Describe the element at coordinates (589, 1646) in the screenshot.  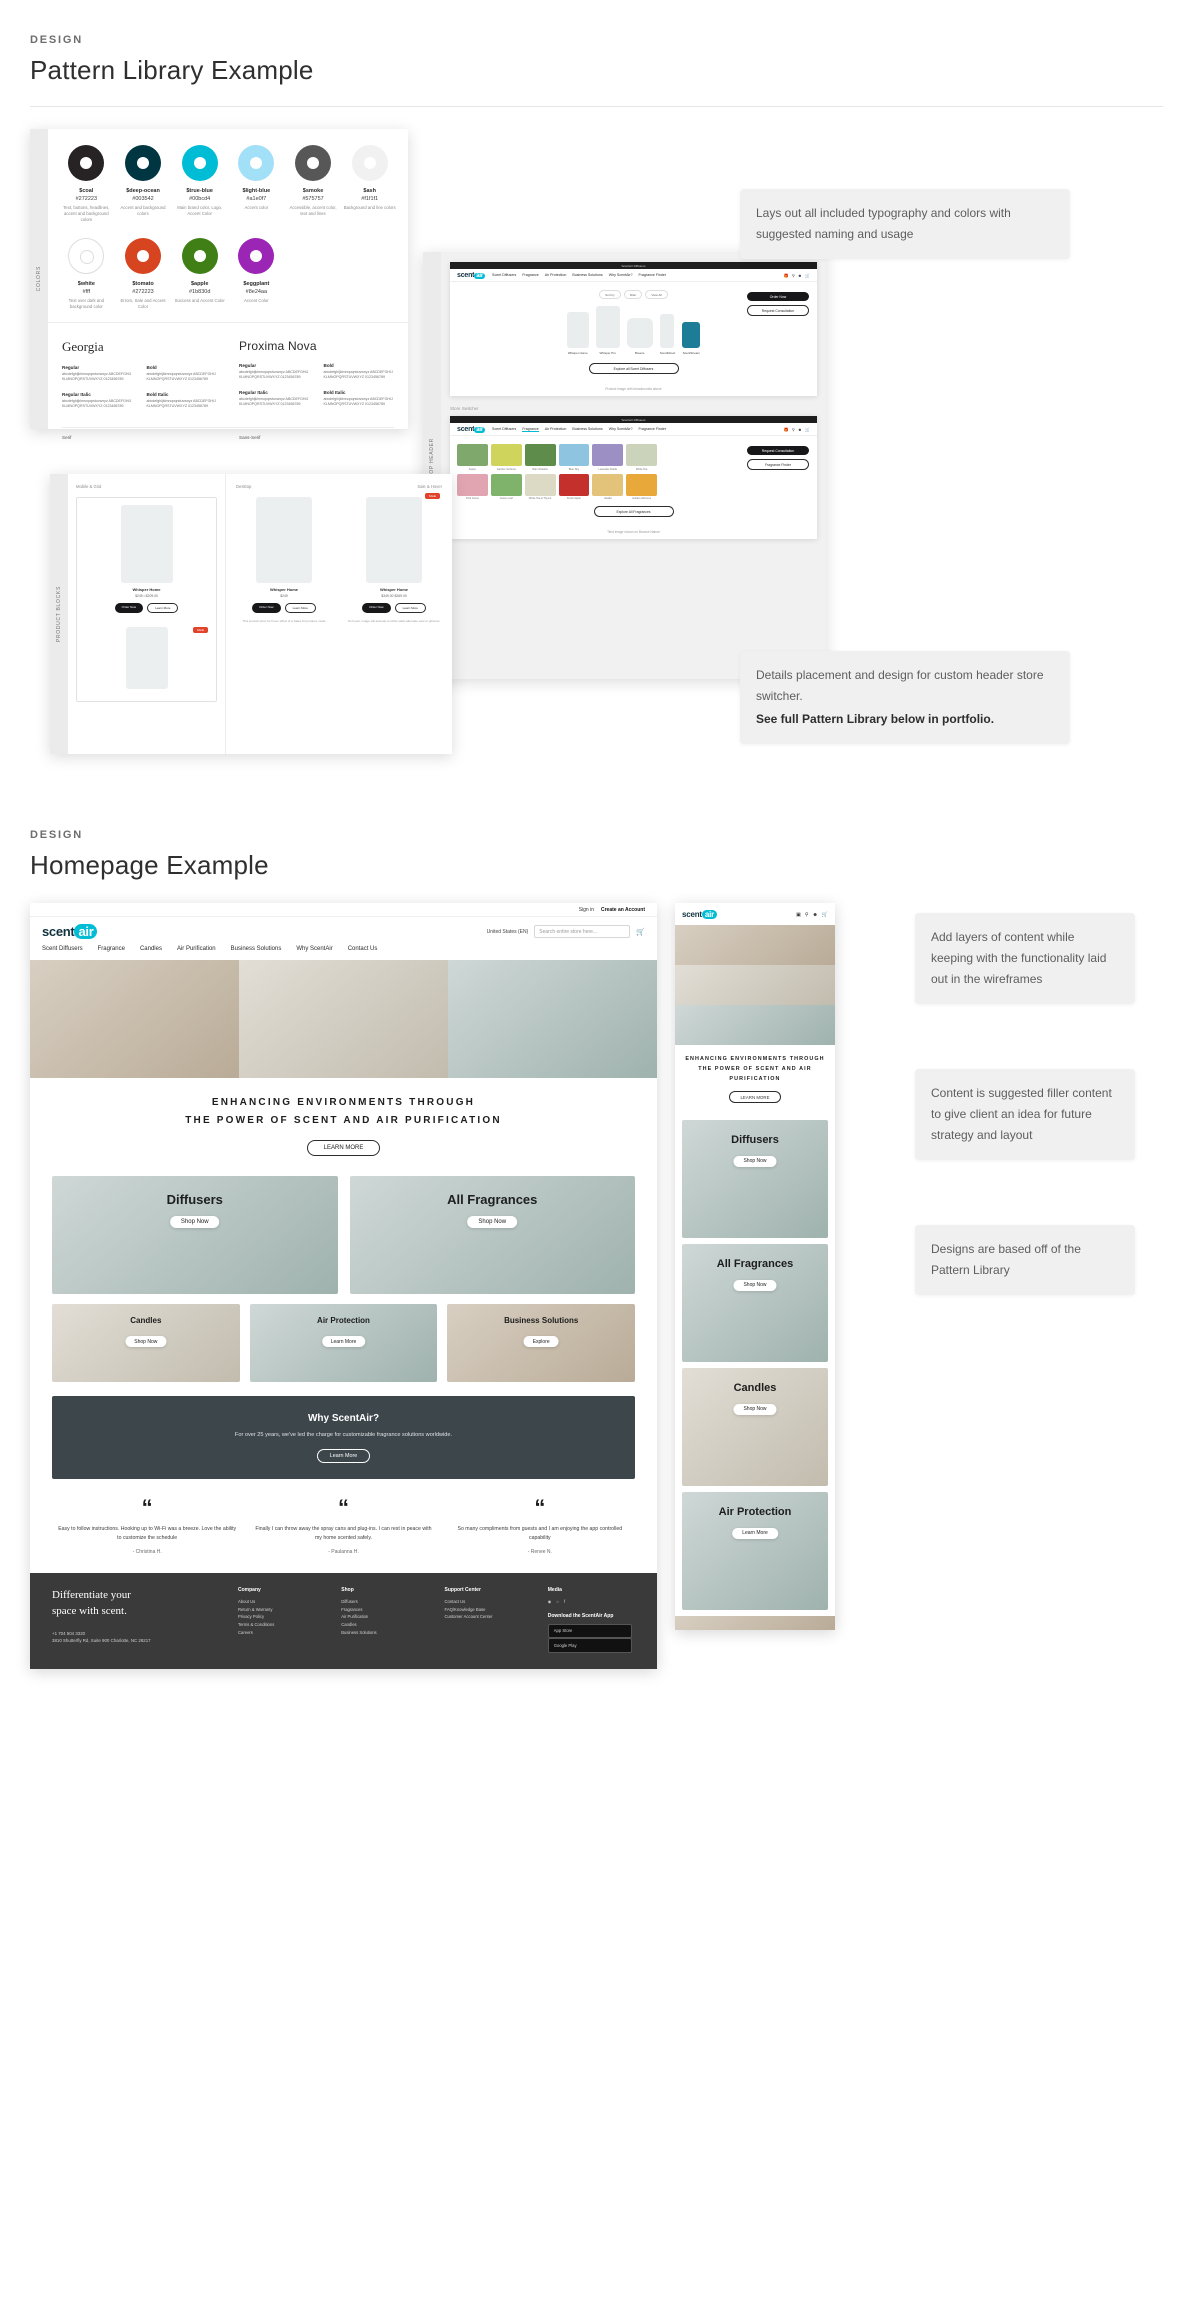
I see `google-play-badge: Google Play` at that location.